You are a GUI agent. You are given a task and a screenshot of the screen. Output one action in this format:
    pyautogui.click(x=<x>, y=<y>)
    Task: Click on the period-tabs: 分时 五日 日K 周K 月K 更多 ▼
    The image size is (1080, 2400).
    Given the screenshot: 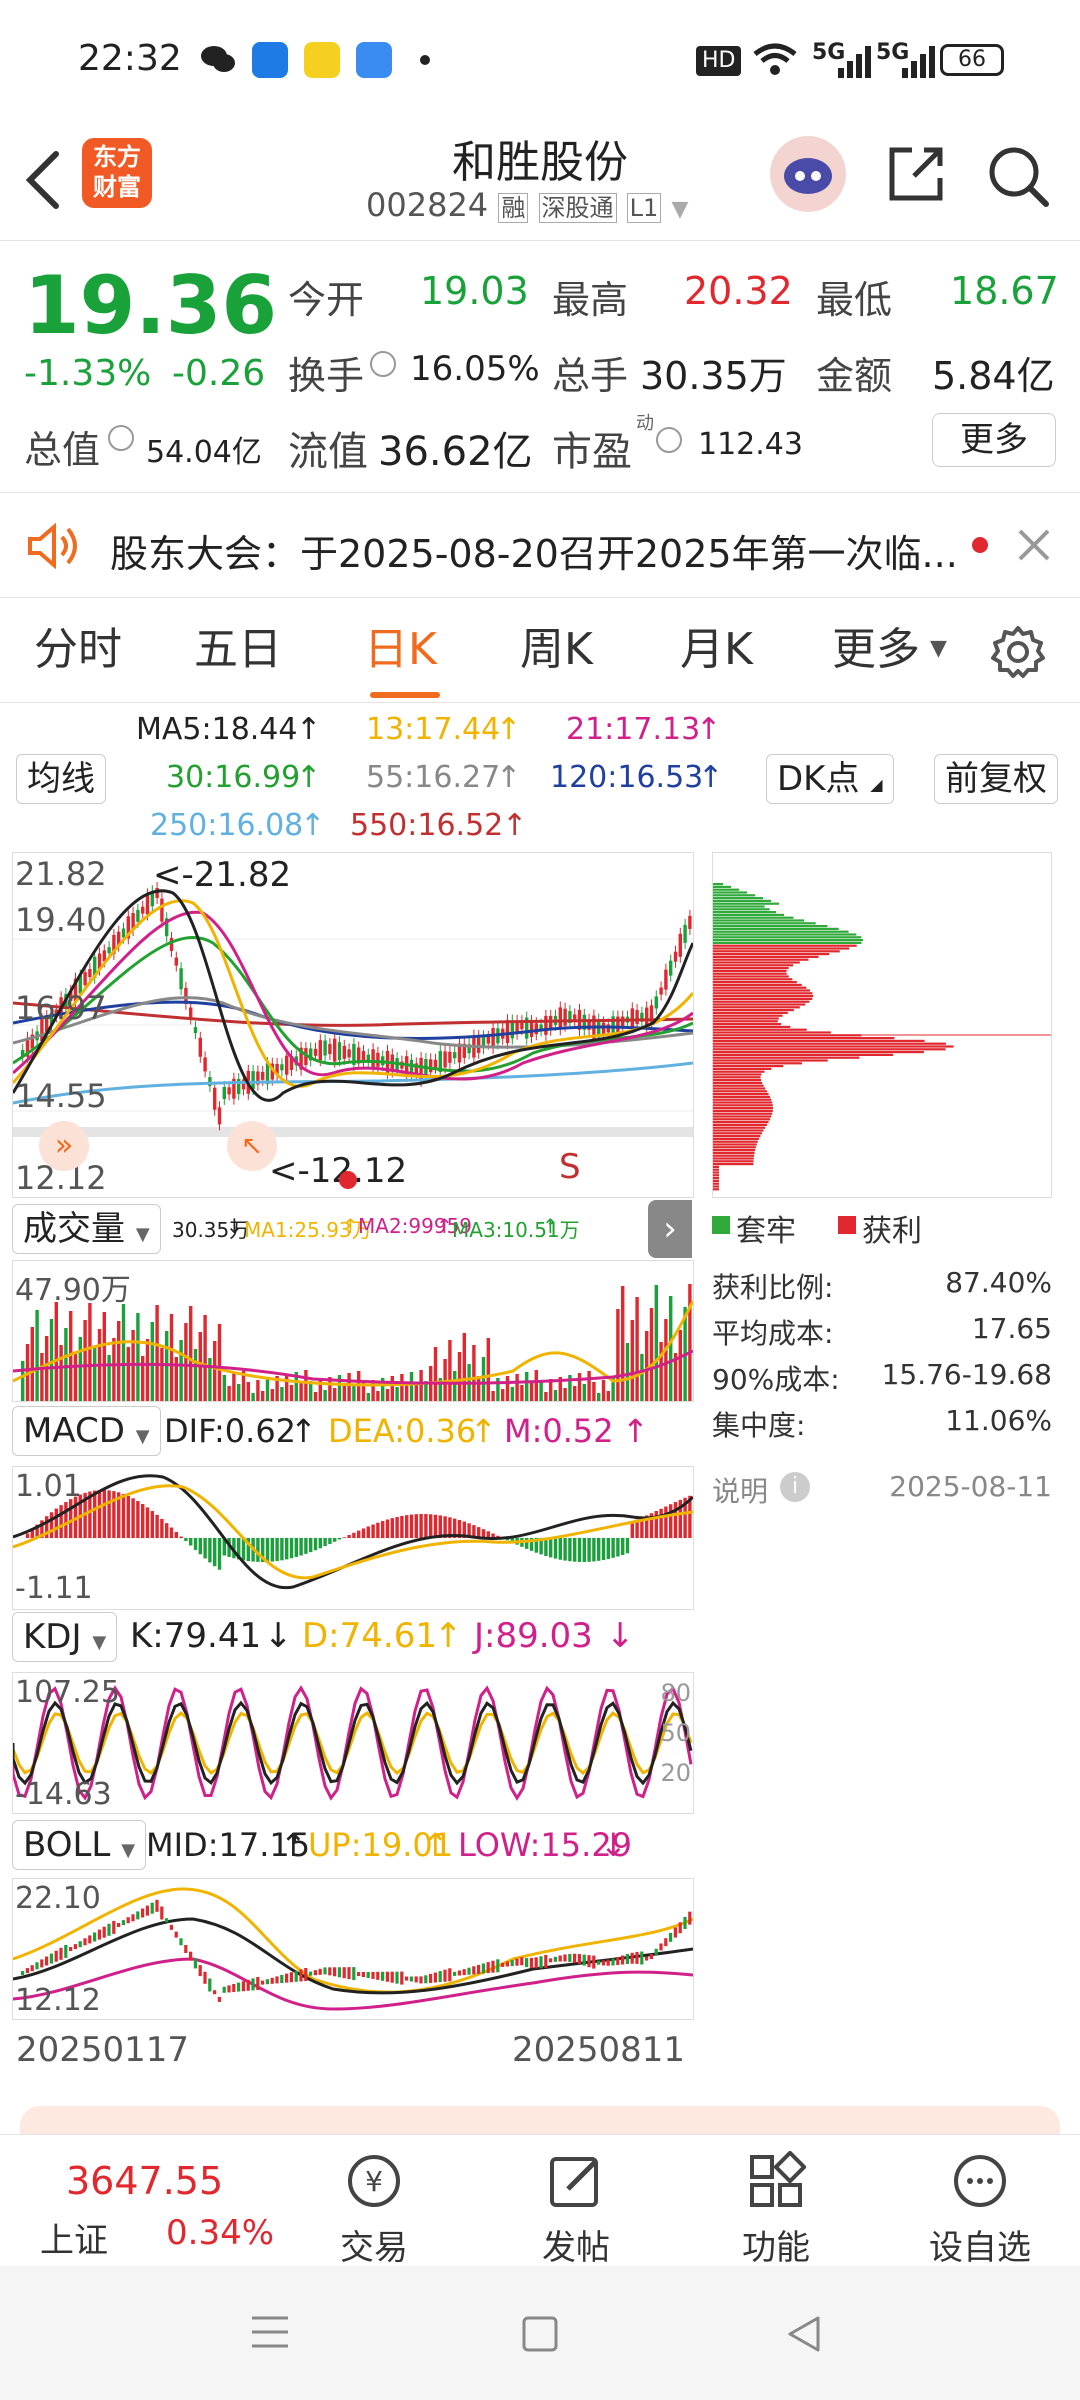 What is the action you would take?
    pyautogui.click(x=540, y=650)
    